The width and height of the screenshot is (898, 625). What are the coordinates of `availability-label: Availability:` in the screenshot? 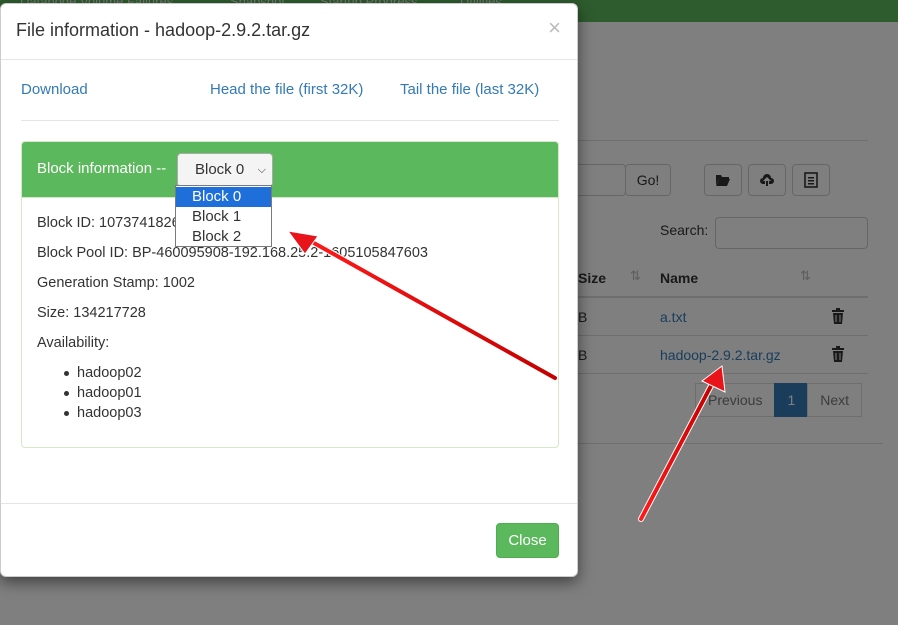 It's located at (73, 343).